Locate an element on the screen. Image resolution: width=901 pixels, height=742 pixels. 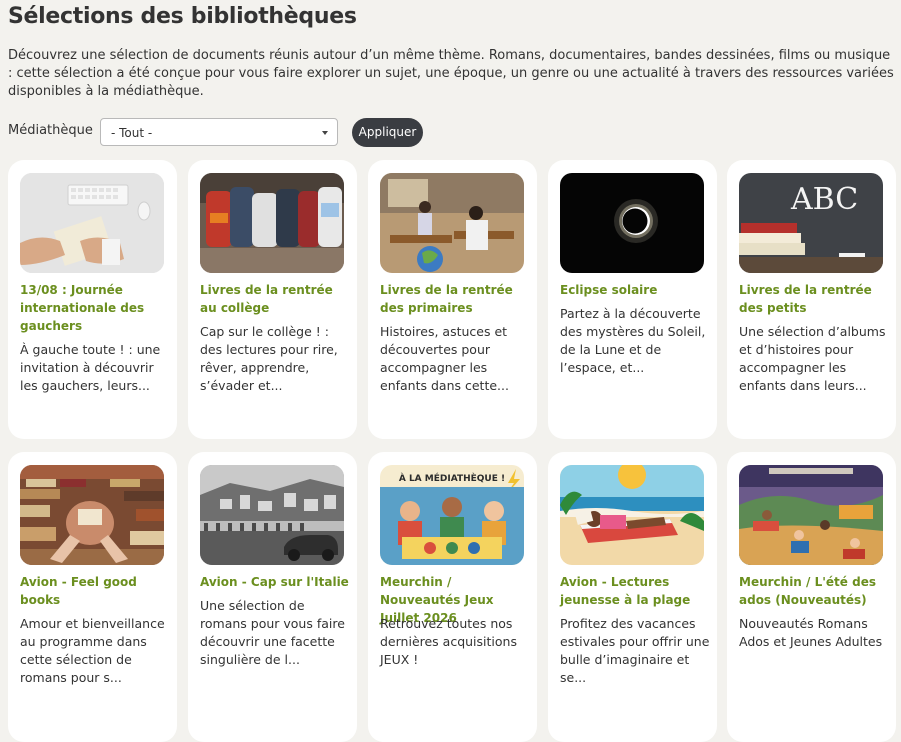
card-image: À LA MÉDIATHÈQUE ! is located at coordinates (452, 515).